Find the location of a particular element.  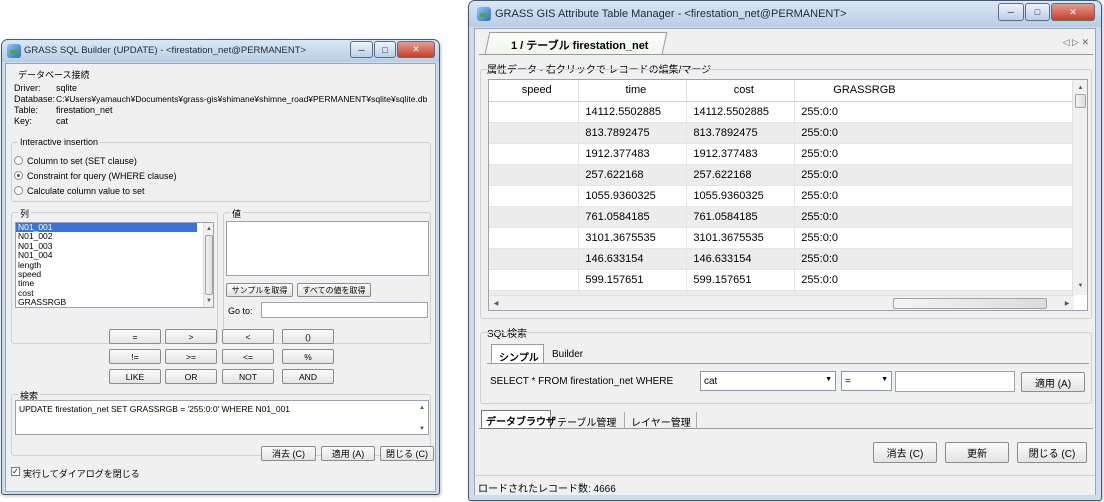

clear-button: 消去 (C) is located at coordinates (288, 453).